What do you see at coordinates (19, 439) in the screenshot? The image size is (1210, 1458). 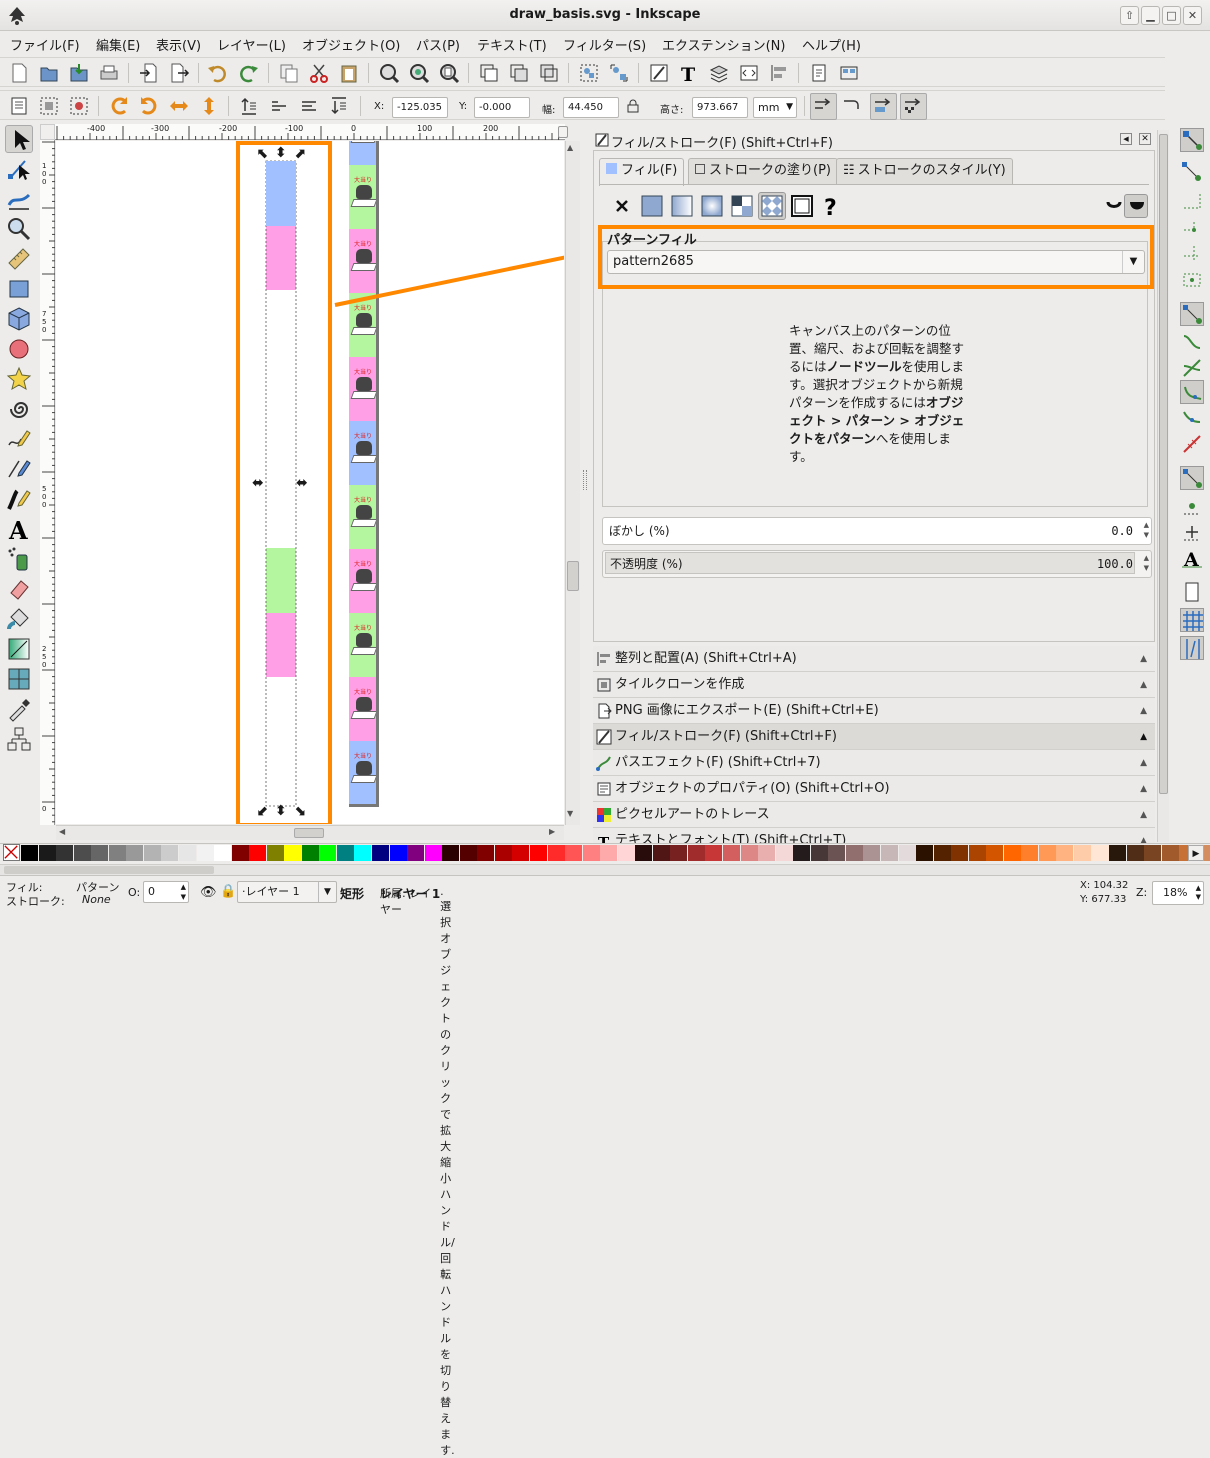 I see `pencil-tool-icon` at bounding box center [19, 439].